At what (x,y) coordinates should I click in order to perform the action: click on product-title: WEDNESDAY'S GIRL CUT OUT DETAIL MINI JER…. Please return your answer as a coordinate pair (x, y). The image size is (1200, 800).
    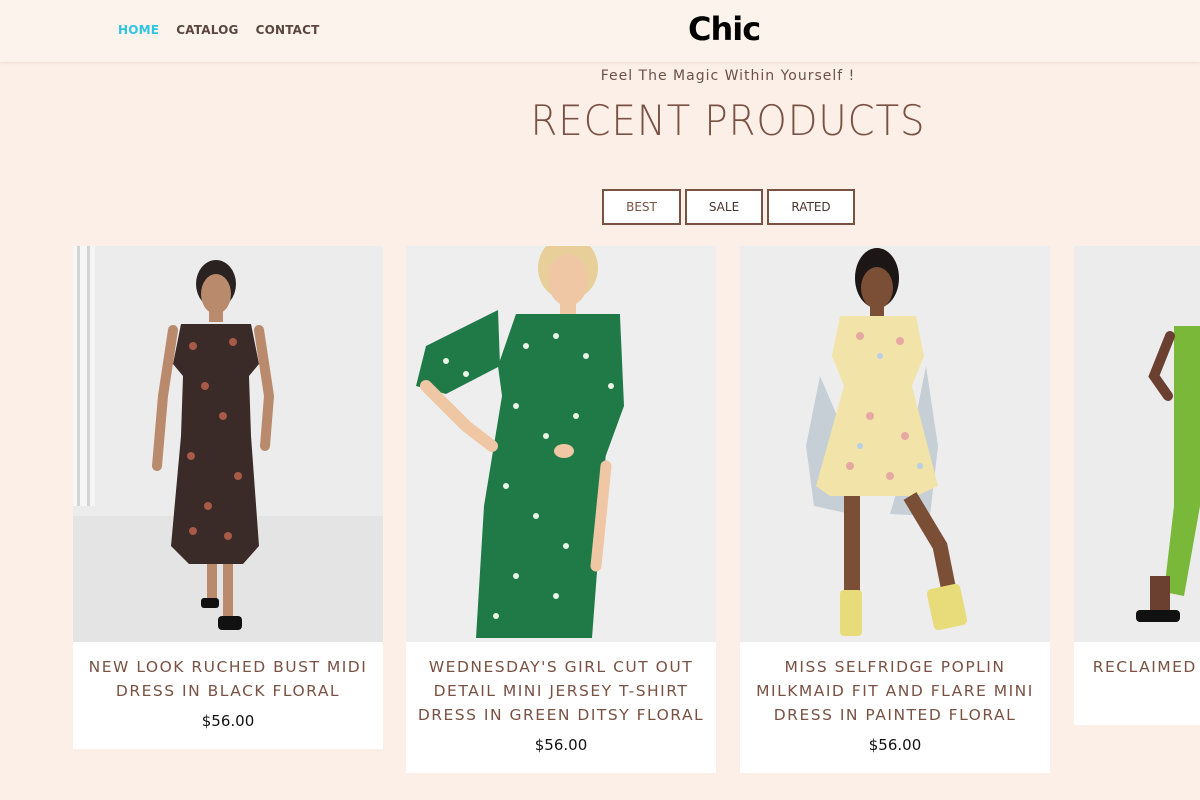
    Looking at the image, I should click on (561, 691).